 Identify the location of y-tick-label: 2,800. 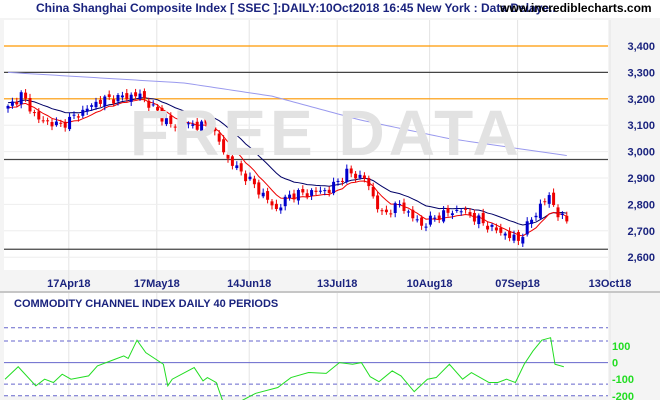
(641, 205).